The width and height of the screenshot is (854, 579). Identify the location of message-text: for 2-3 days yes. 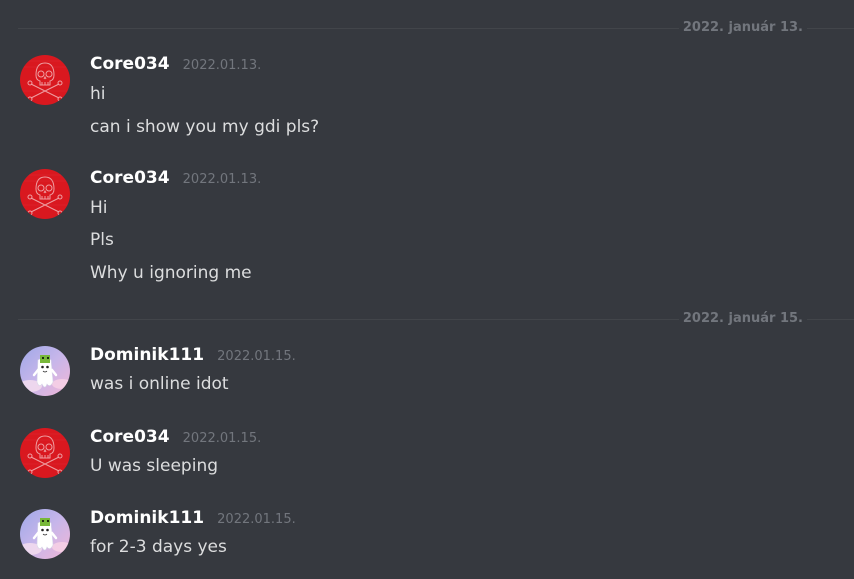
(158, 547).